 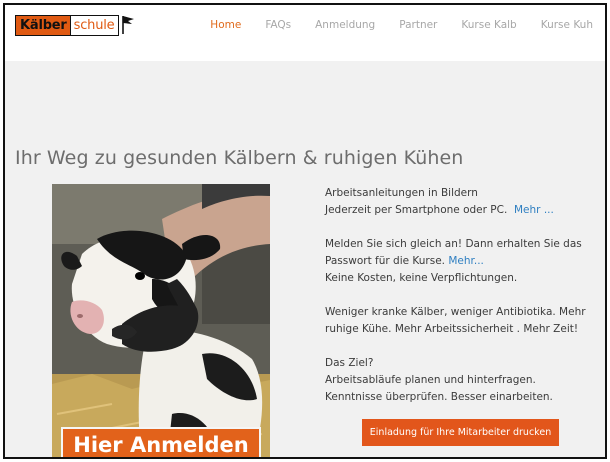 What do you see at coordinates (488, 25) in the screenshot?
I see `nav-item-kurse-kalb: Kurse Kalb` at bounding box center [488, 25].